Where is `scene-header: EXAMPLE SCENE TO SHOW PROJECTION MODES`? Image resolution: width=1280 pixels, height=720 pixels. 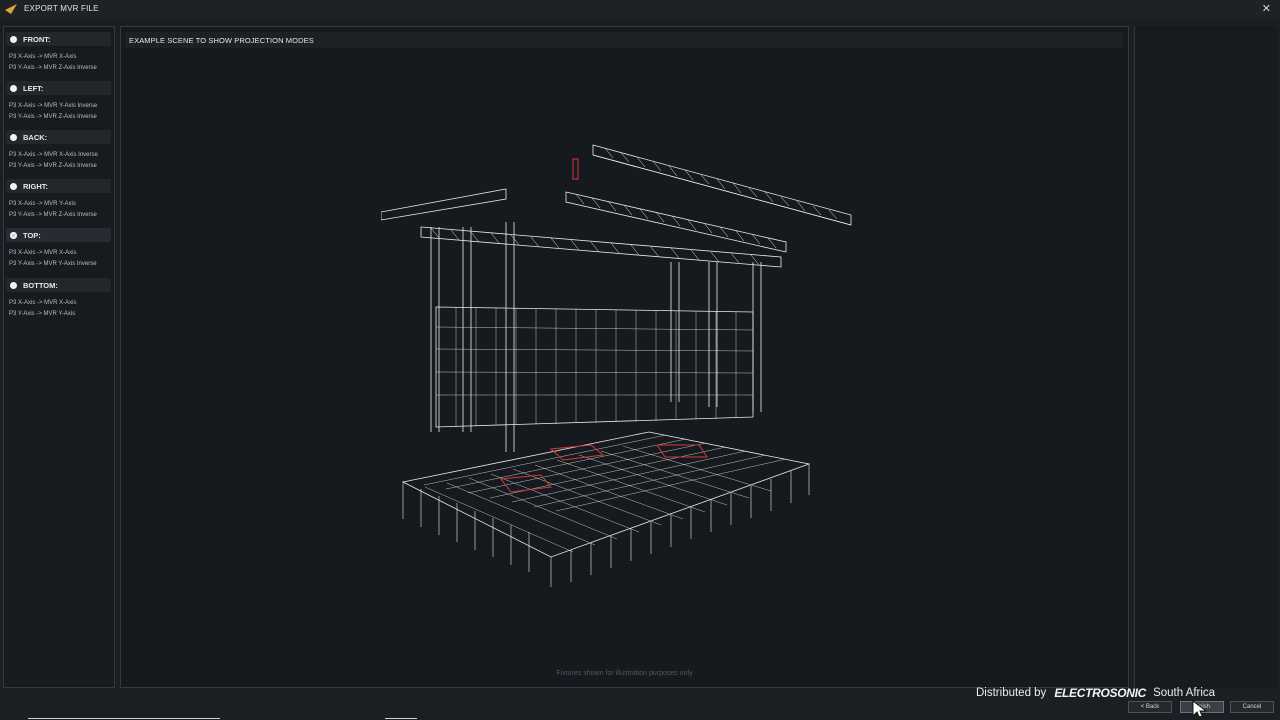
scene-header: EXAMPLE SCENE TO SHOW PROJECTION MODES is located at coordinates (624, 40).